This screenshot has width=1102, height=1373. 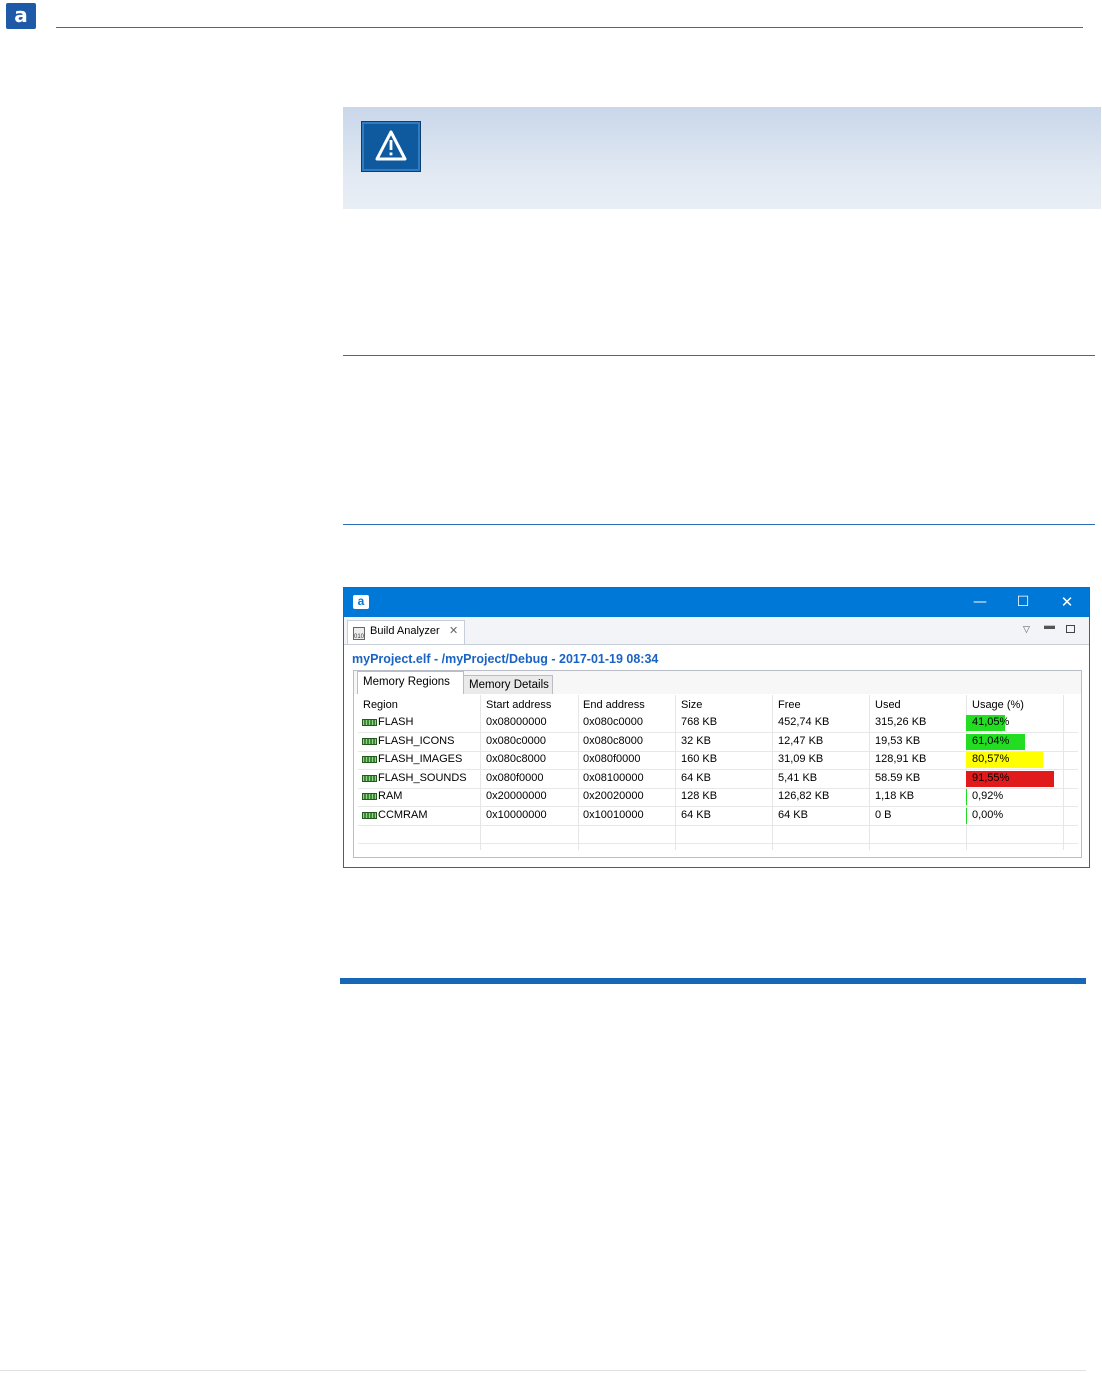 What do you see at coordinates (613, 777) in the screenshot?
I see `cell-end: 0x08100000` at bounding box center [613, 777].